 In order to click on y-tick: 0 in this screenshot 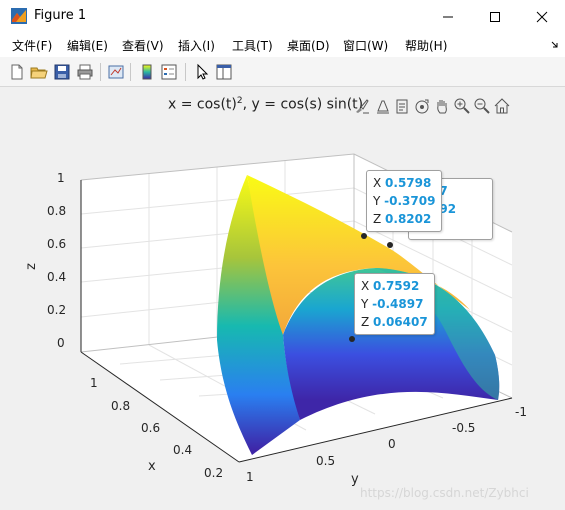, I will do `click(392, 444)`.